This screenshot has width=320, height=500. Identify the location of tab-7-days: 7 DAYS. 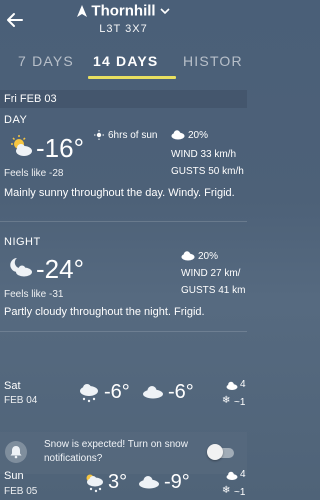
(46, 61).